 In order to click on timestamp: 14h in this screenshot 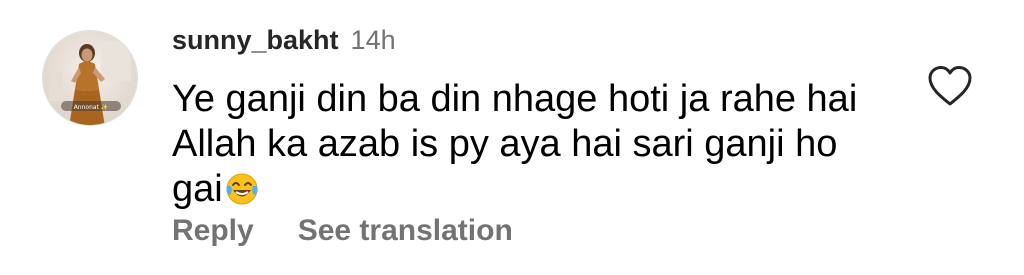, I will do `click(373, 40)`.